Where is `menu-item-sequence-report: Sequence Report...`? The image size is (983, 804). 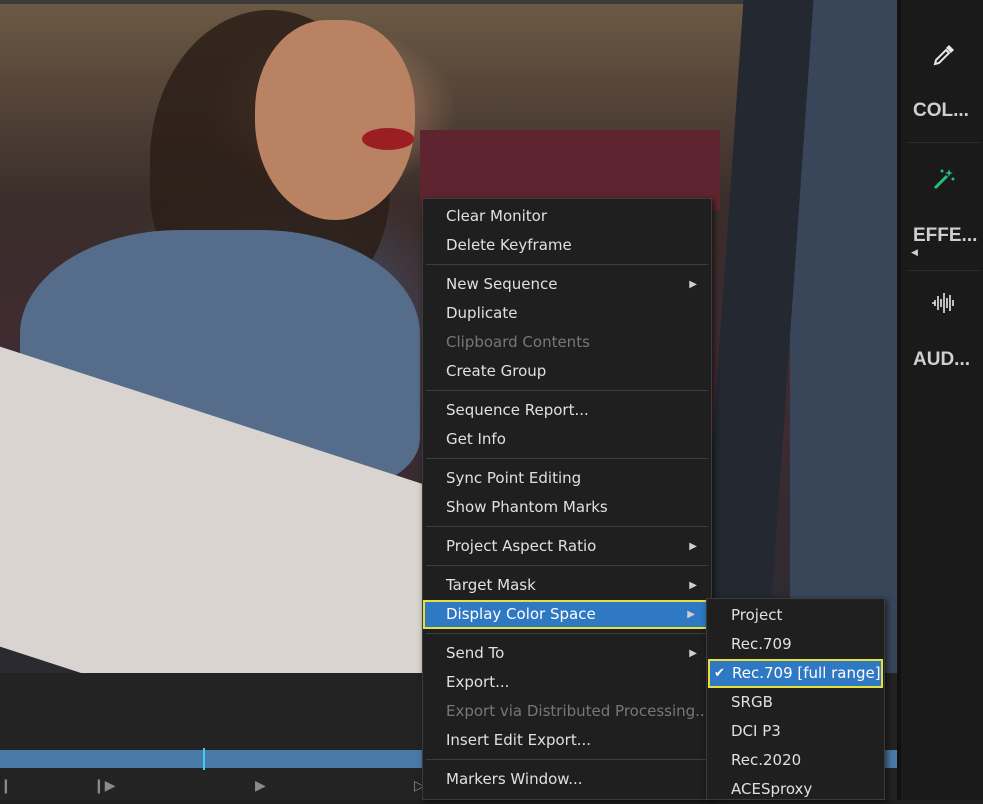
menu-item-sequence-report: Sequence Report... is located at coordinates (567, 410).